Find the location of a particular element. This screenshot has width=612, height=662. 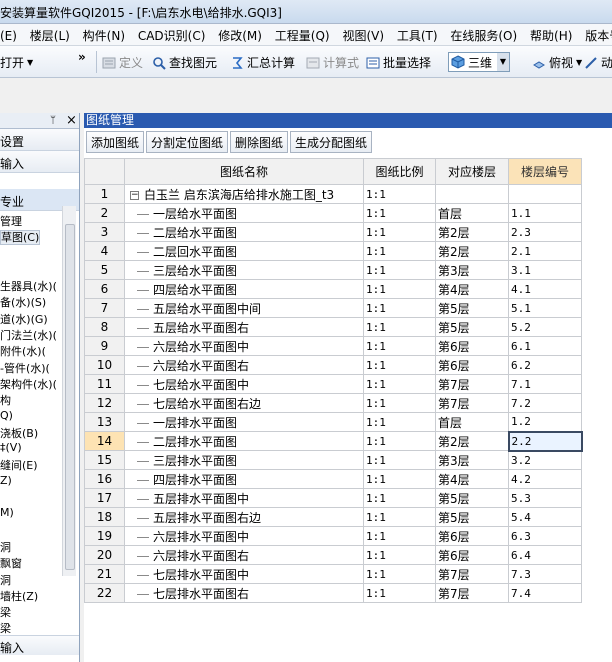

row-number: 17 is located at coordinates (104, 498).